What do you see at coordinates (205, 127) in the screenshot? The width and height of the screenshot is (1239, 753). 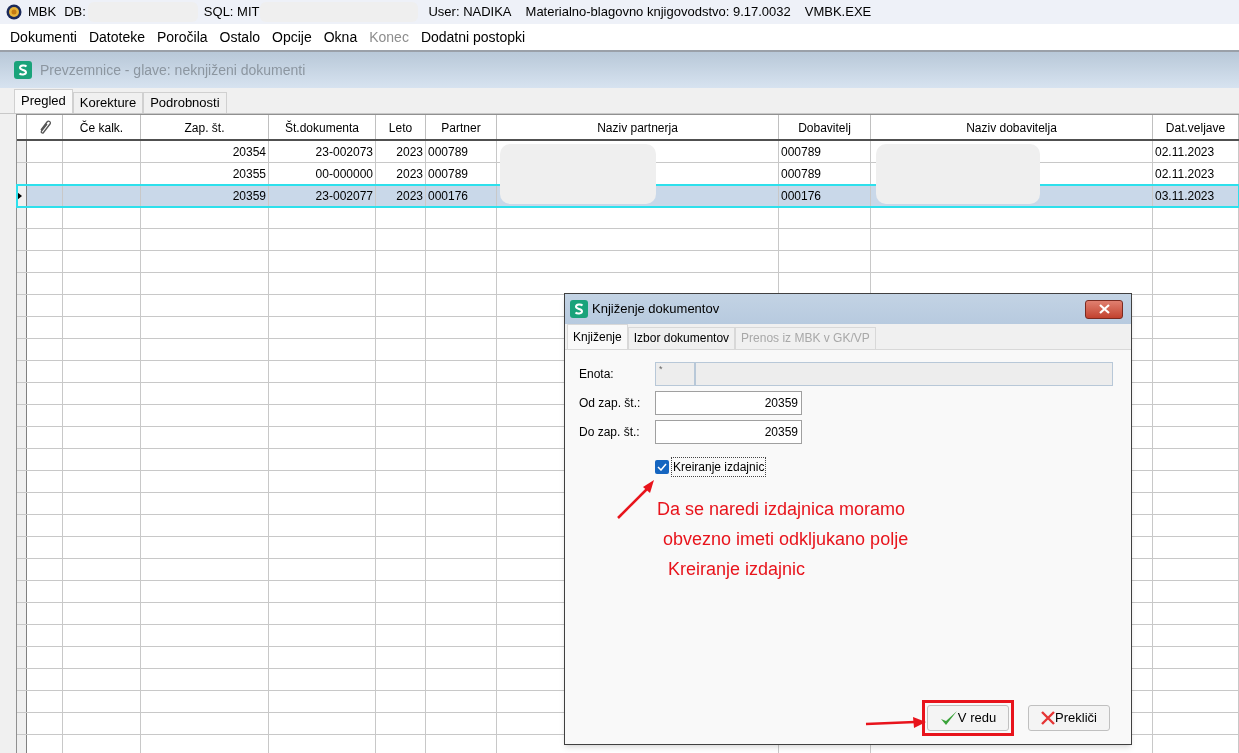 I see `column-header: Zap. št.` at bounding box center [205, 127].